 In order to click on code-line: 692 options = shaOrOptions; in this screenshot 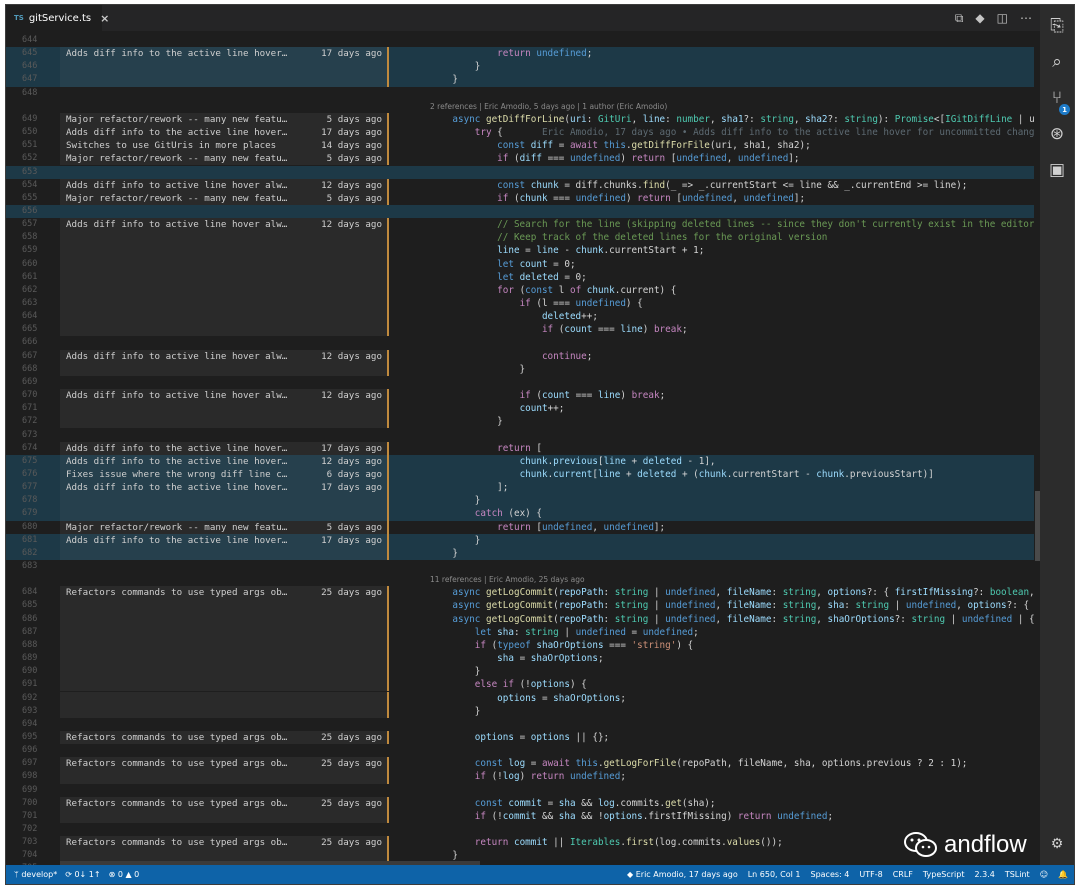, I will do `click(524, 698)`.